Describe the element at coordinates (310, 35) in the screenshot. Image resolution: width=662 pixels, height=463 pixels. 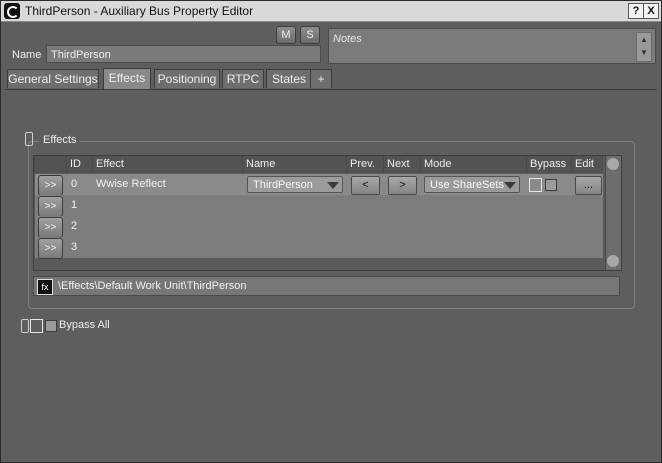
I see `solo-button: S` at that location.